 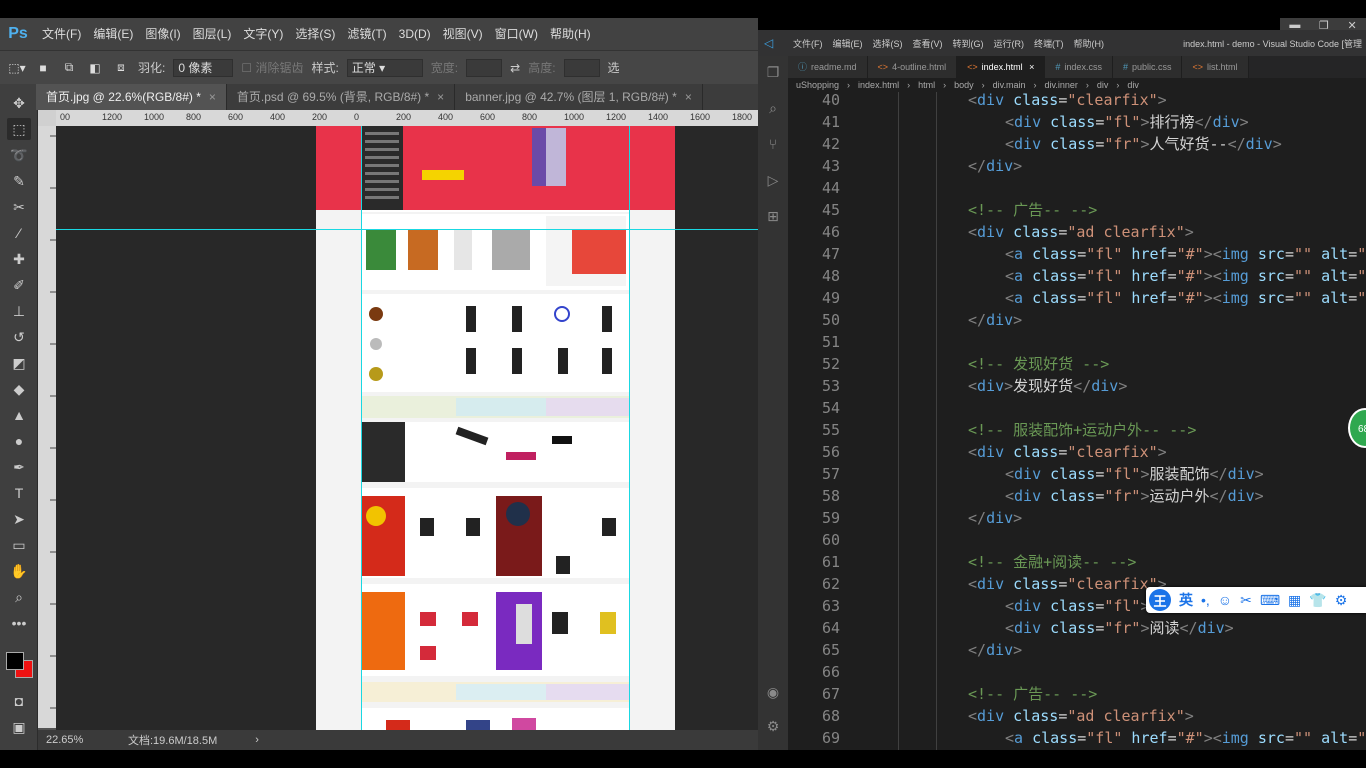 I want to click on account-icon: ◉, so click(x=773, y=692).